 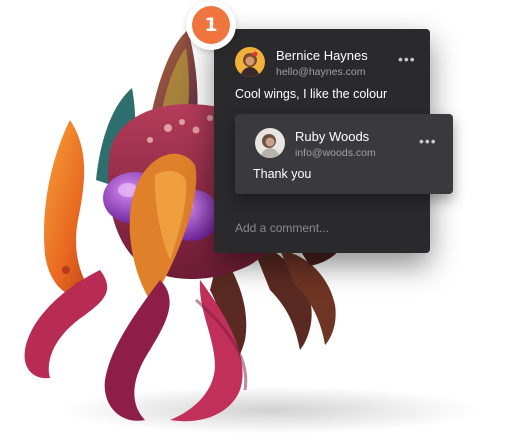 I want to click on comment-author-name: Bernice Haynes, so click(x=322, y=55).